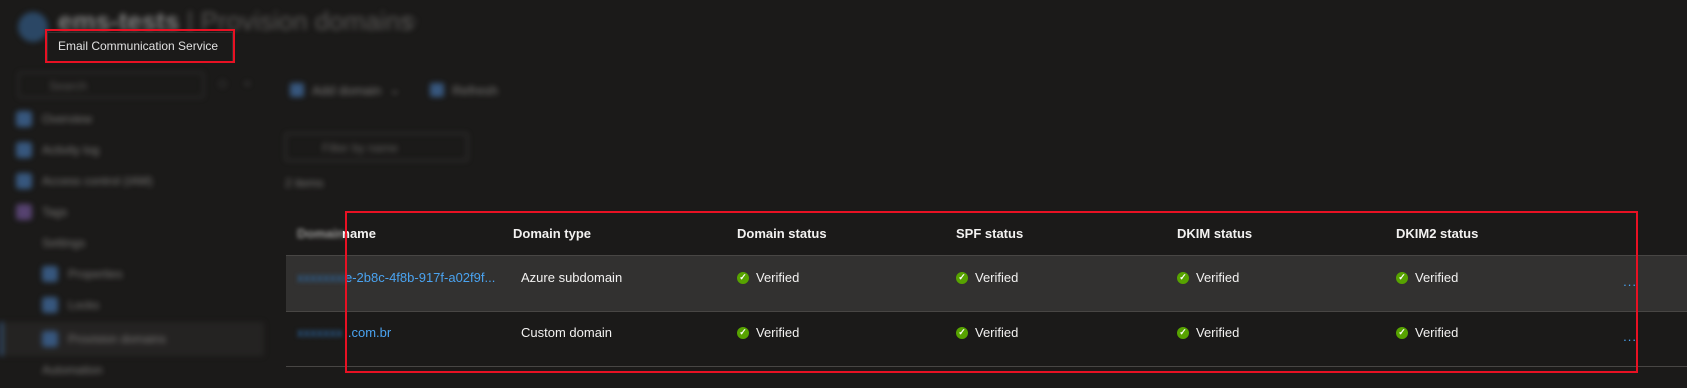 Image resolution: width=1687 pixels, height=388 pixels. Describe the element at coordinates (24, 243) in the screenshot. I see `chevron-down-icon` at that location.